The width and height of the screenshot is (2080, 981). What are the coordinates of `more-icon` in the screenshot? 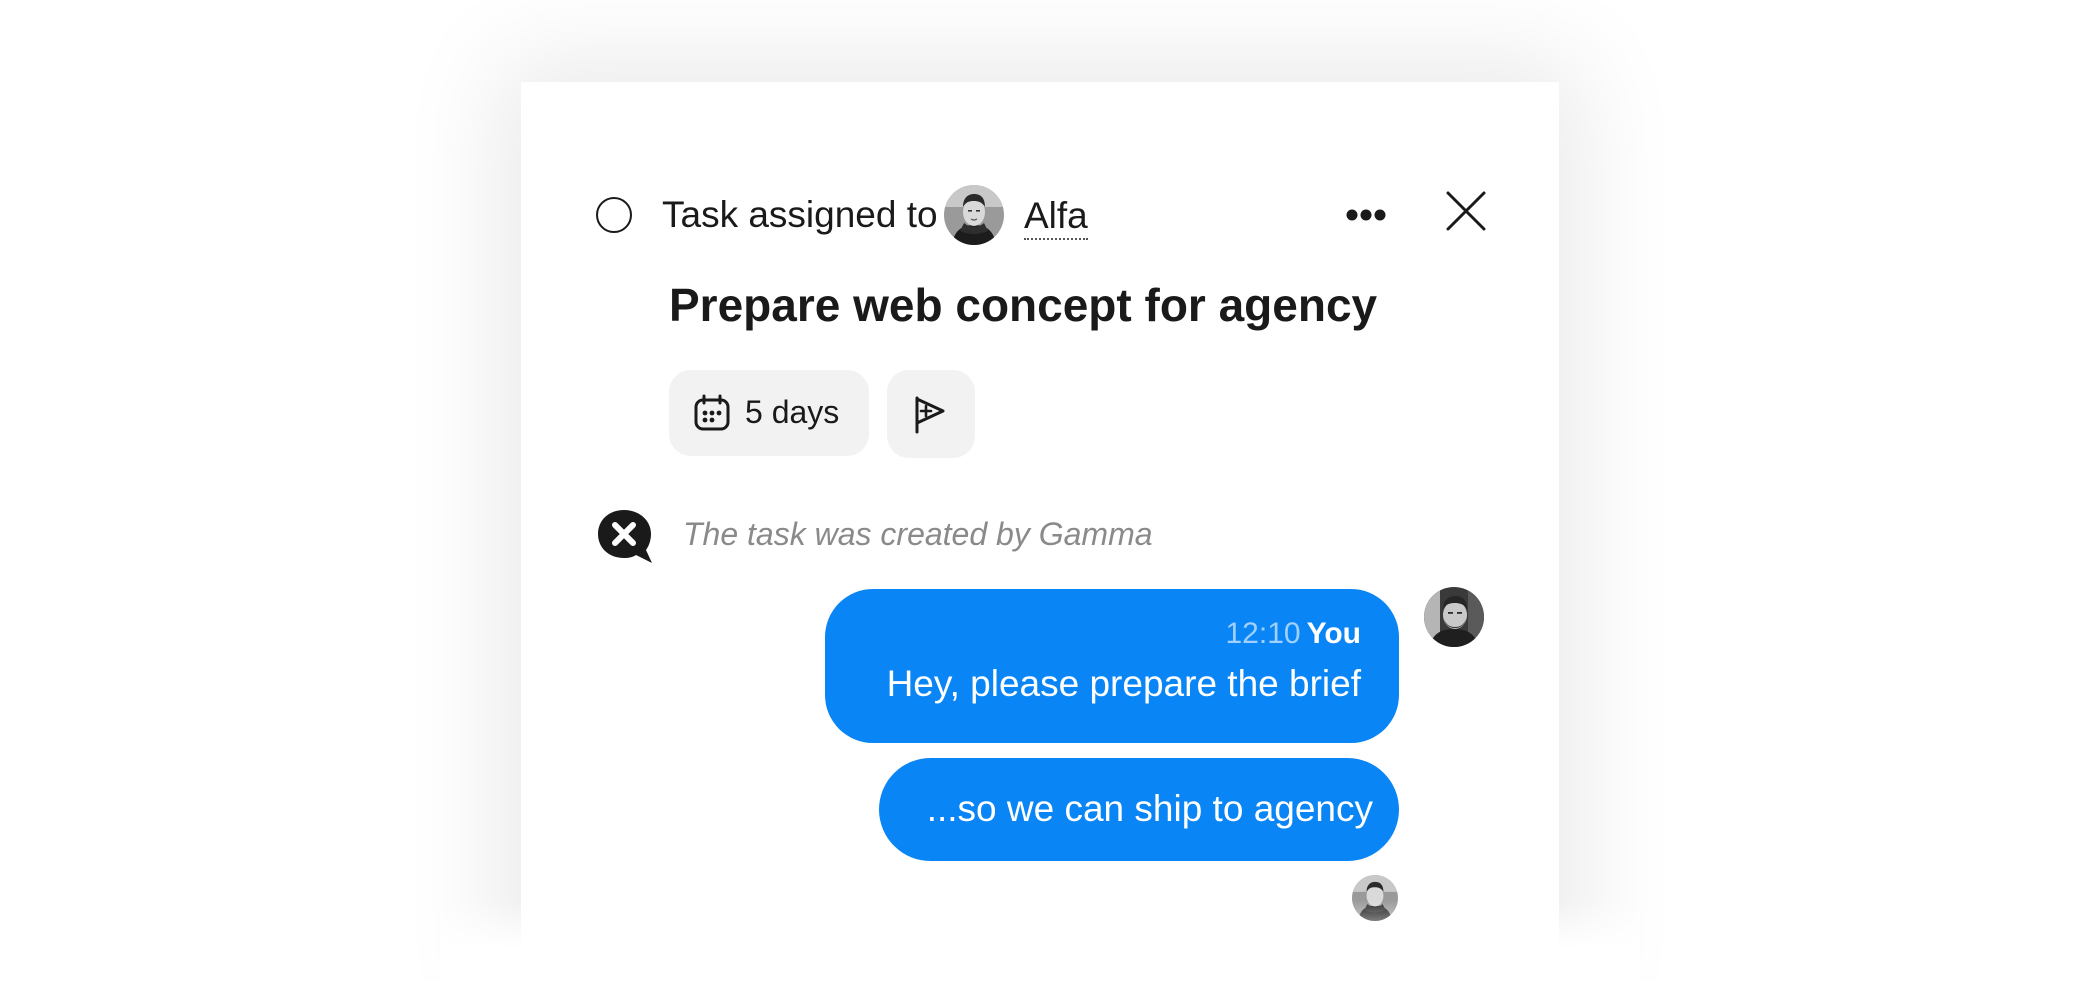 It's located at (1366, 215).